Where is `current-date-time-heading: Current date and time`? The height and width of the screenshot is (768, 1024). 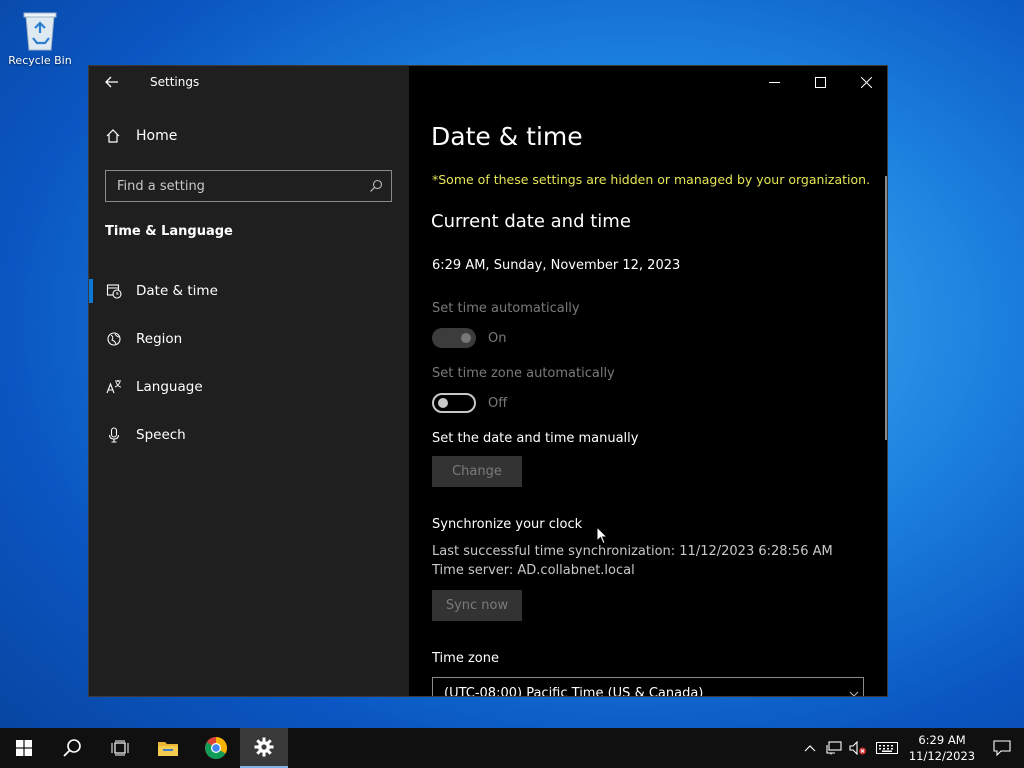 current-date-time-heading: Current date and time is located at coordinates (531, 221).